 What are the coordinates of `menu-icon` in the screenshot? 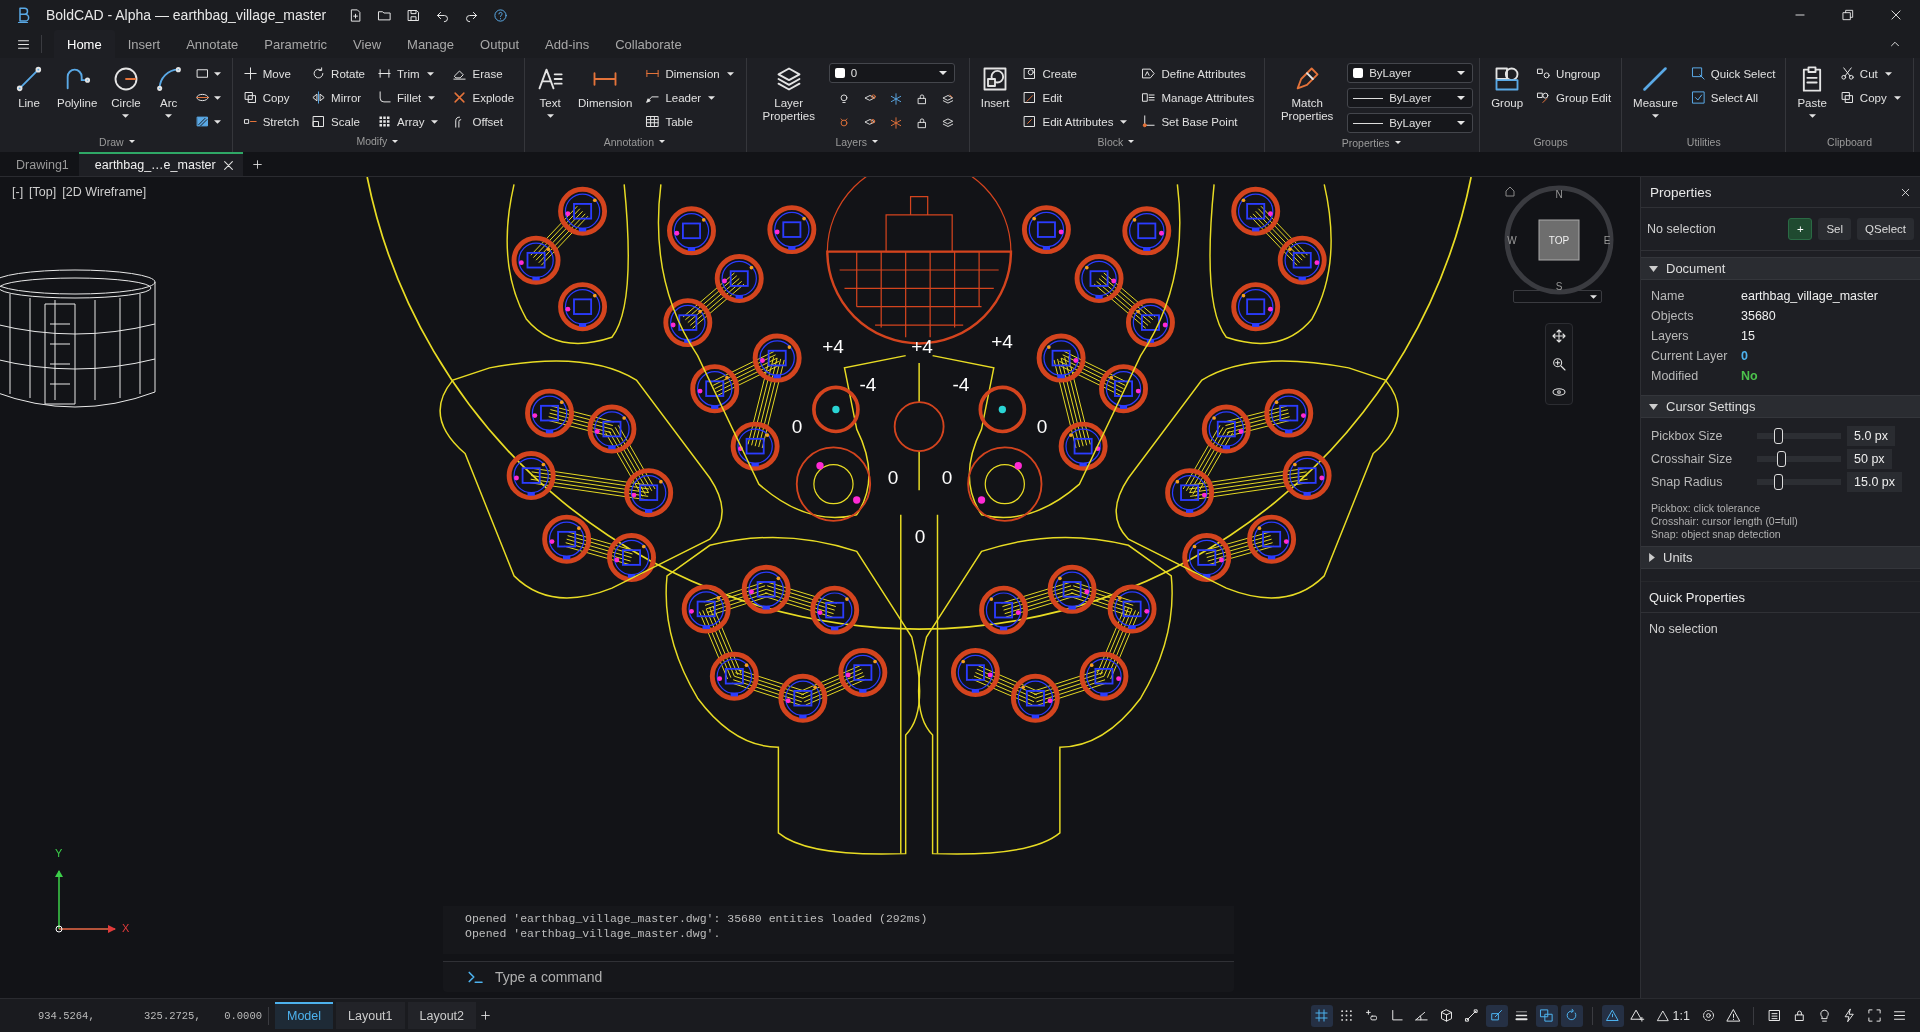 It's located at (1899, 1015).